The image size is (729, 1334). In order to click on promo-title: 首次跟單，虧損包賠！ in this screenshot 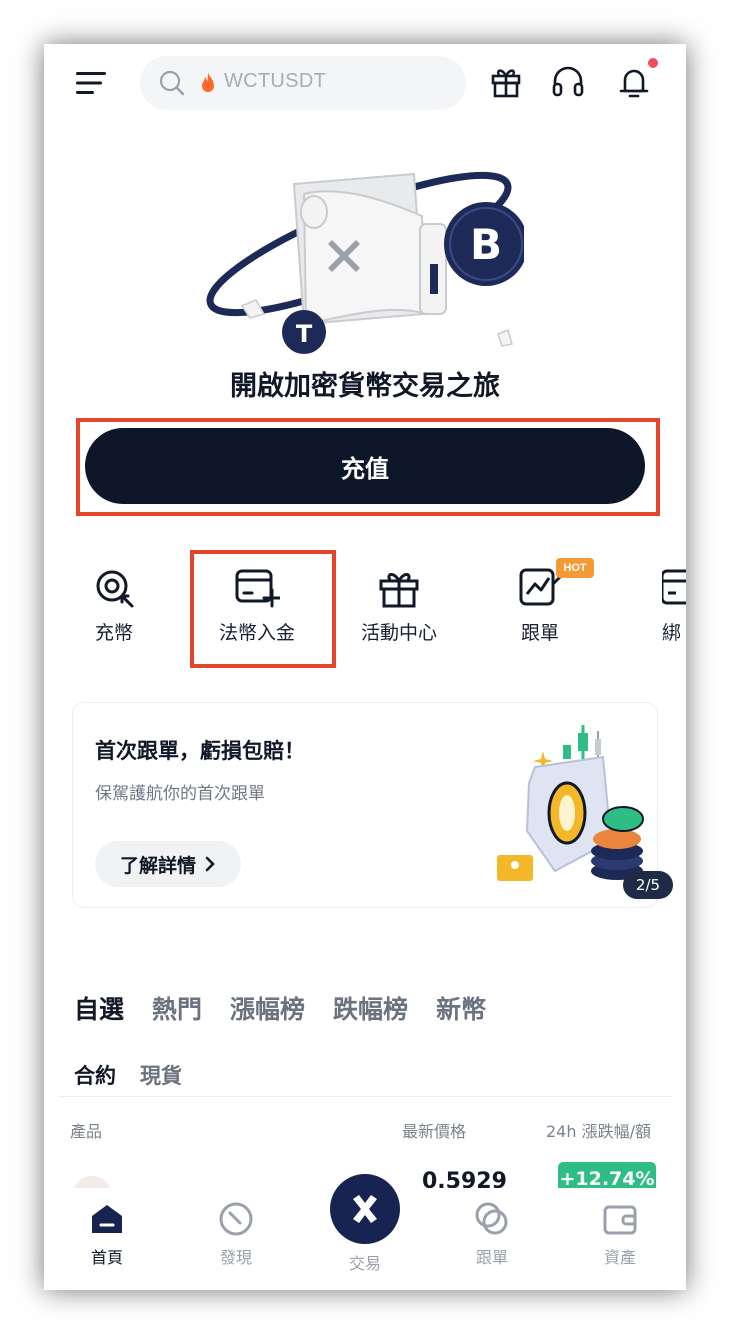, I will do `click(200, 751)`.